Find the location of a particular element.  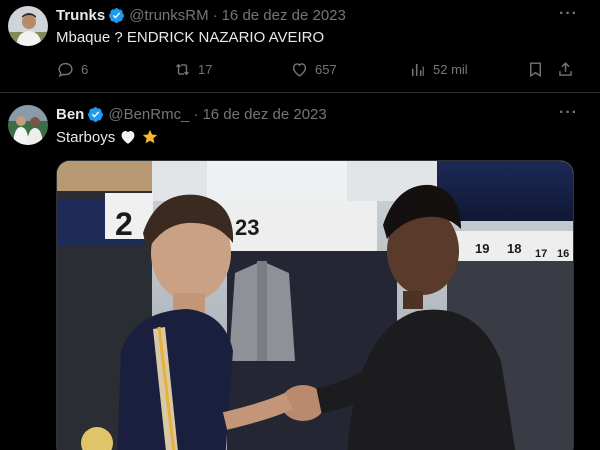

like-button: 657 is located at coordinates (313, 69).